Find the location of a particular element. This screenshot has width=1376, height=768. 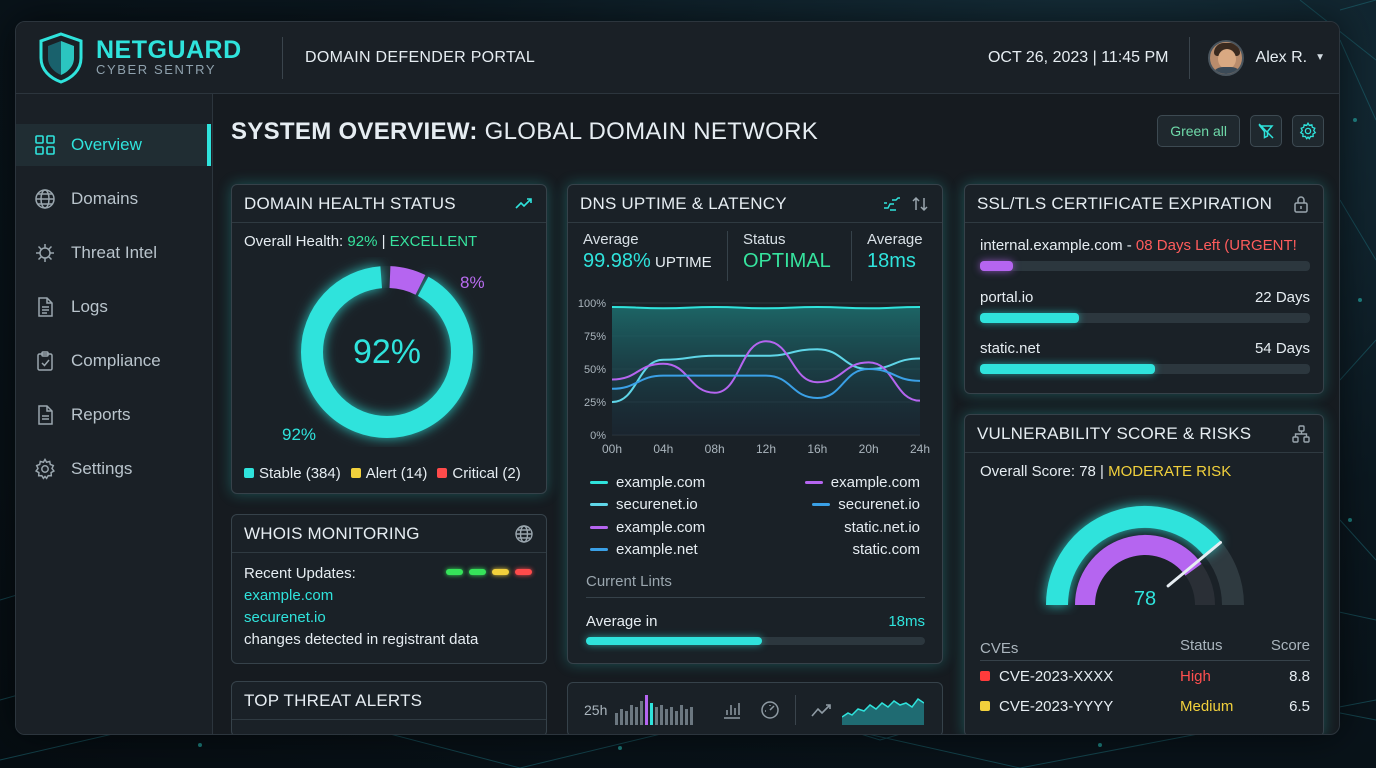

cve-table-header: CVEs Status Score is located at coordinates (1145, 649).